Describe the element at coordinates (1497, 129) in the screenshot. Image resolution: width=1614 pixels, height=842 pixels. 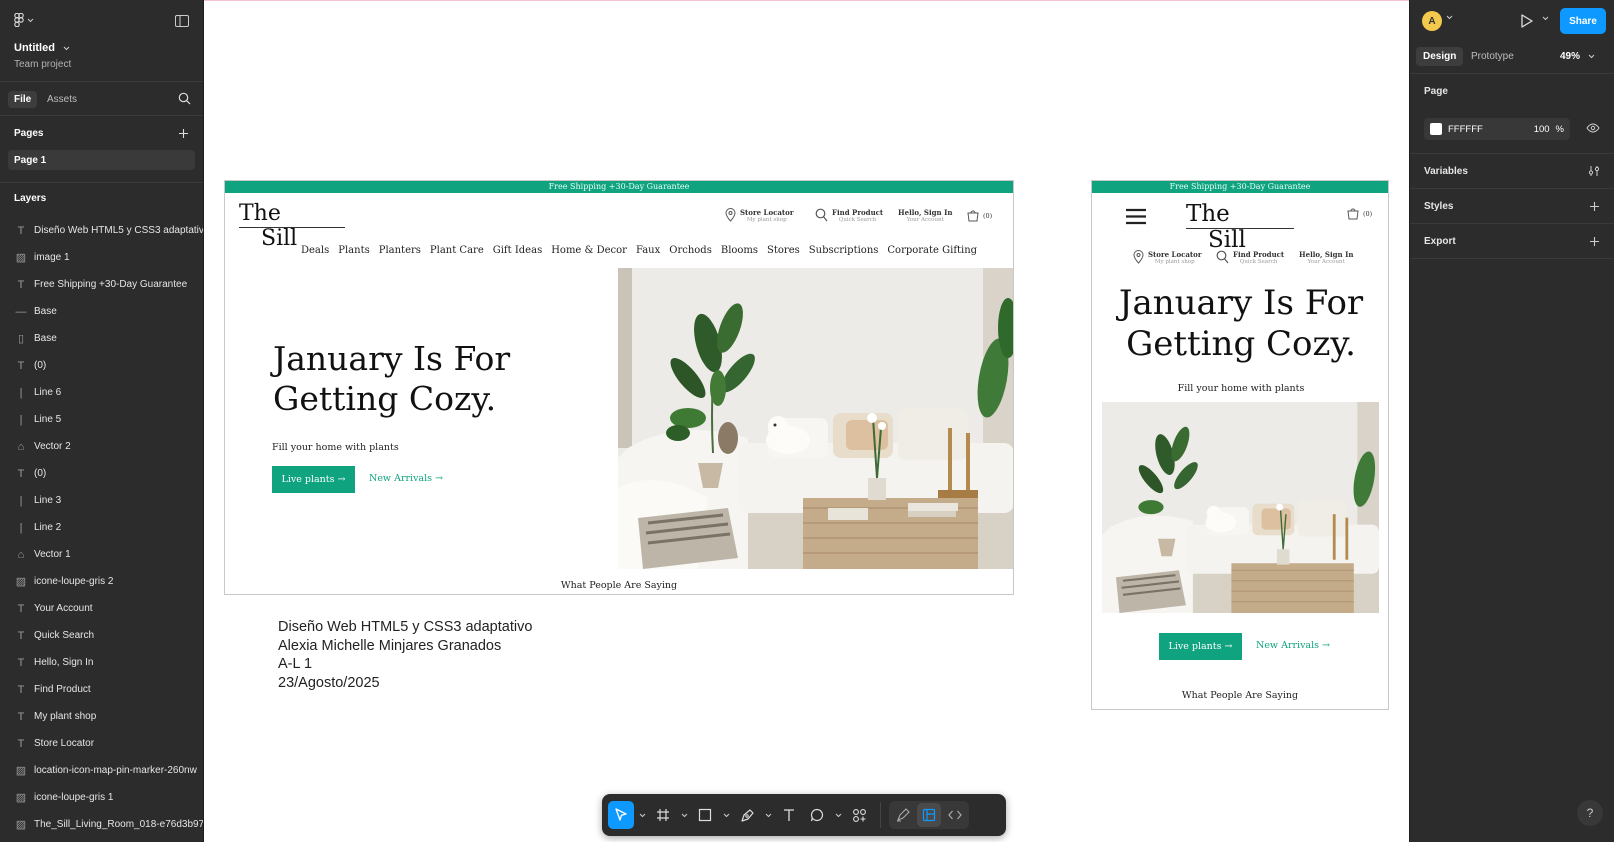
I see `page-fill-input: FFFFFF 100%` at that location.